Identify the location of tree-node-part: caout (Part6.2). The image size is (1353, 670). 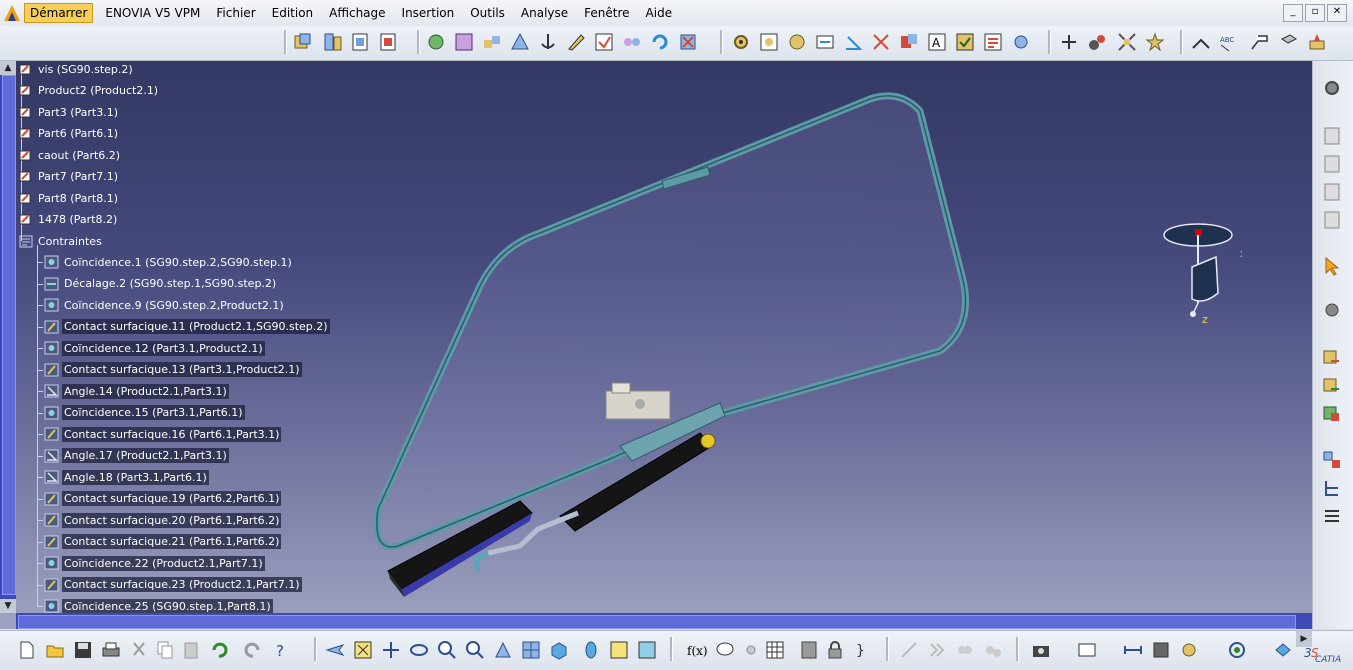
(70, 155).